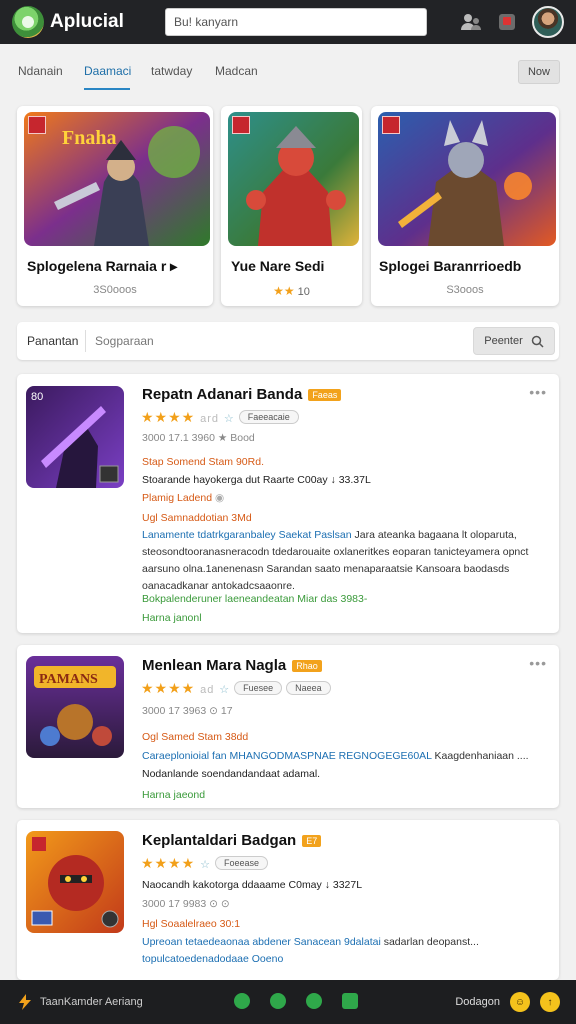 Image resolution: width=576 pixels, height=1024 pixels. I want to click on featured-rating: ★★ 10, so click(291, 291).